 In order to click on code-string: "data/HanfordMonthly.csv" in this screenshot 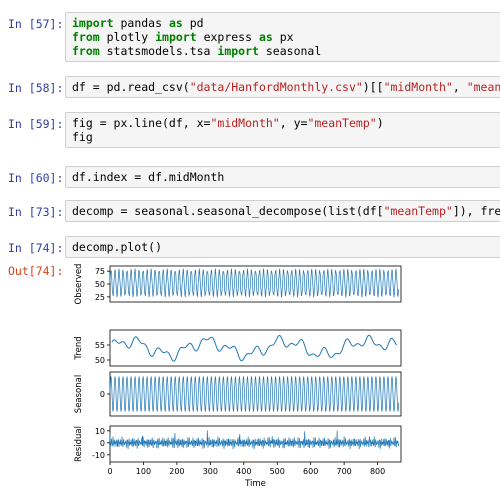, I will do `click(276, 87)`.